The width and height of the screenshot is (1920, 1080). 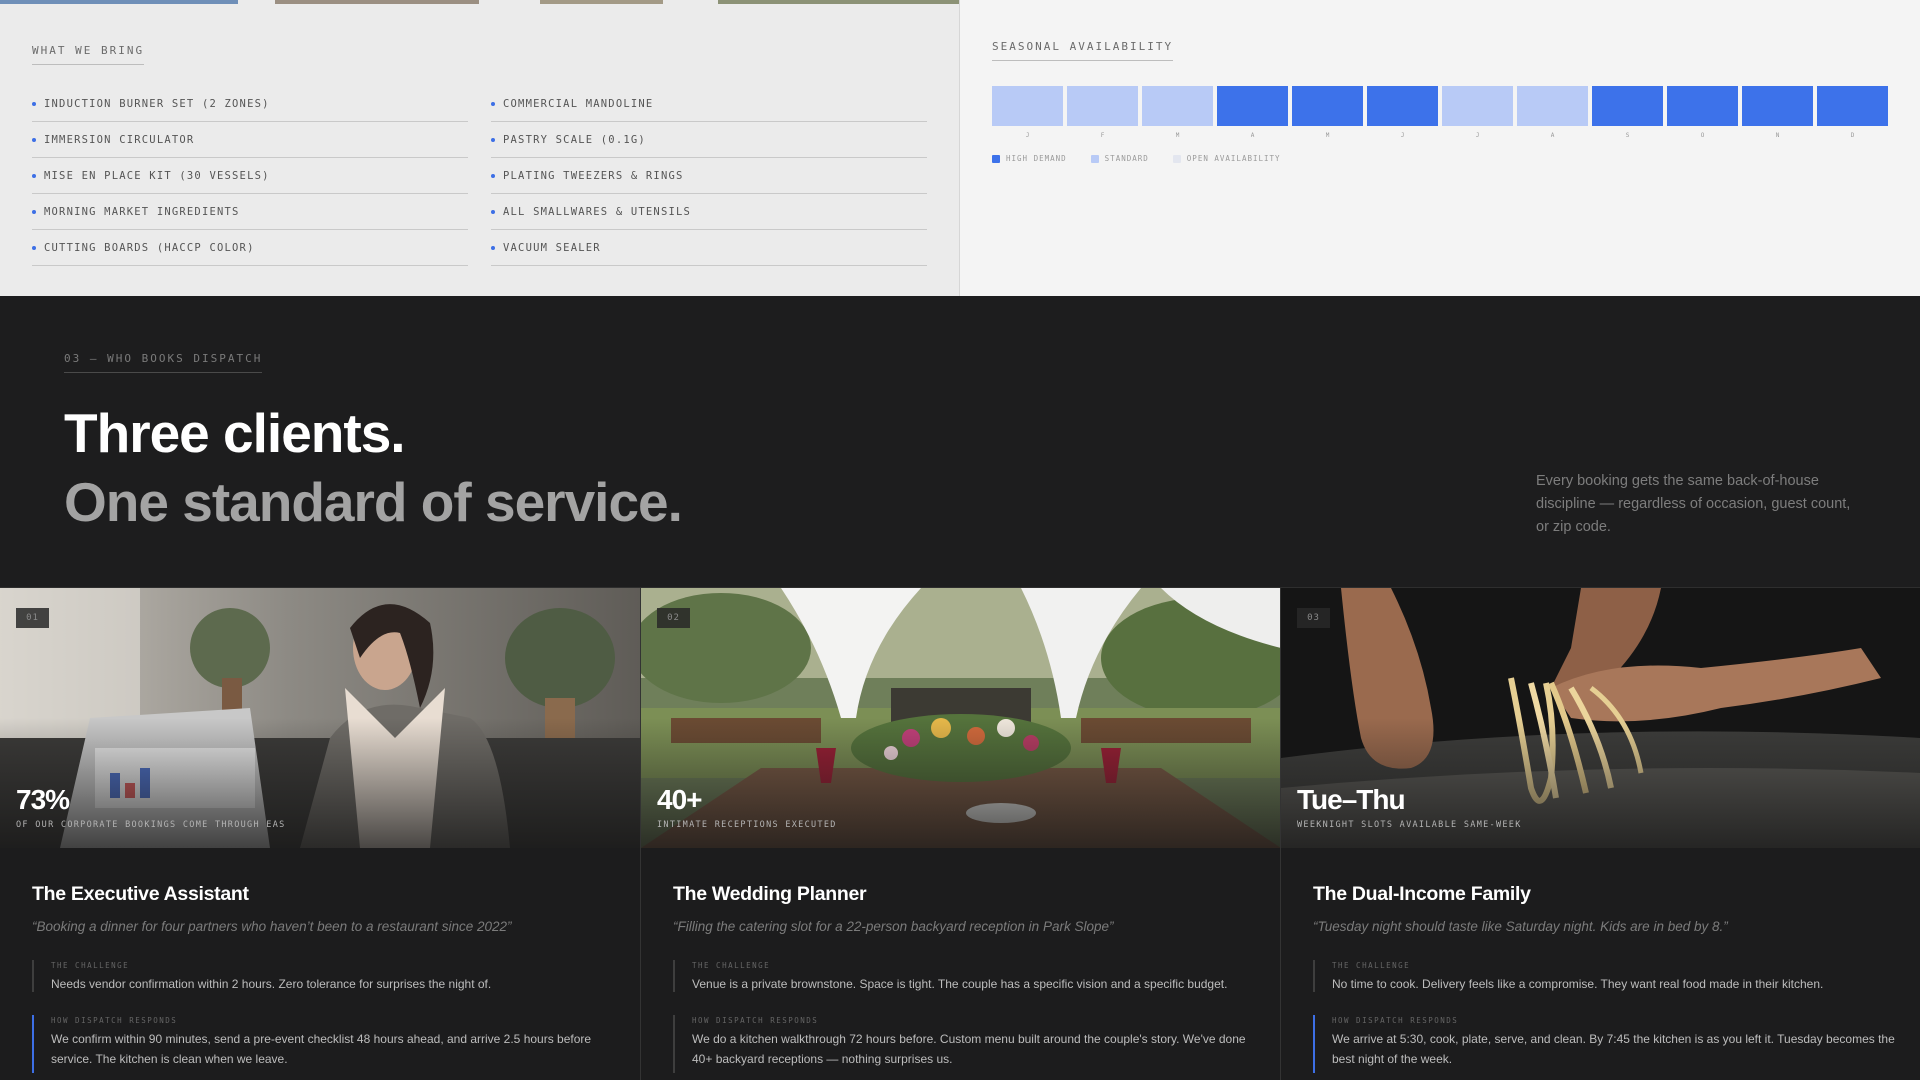 What do you see at coordinates (1102, 135) in the screenshot?
I see `month-label: F` at bounding box center [1102, 135].